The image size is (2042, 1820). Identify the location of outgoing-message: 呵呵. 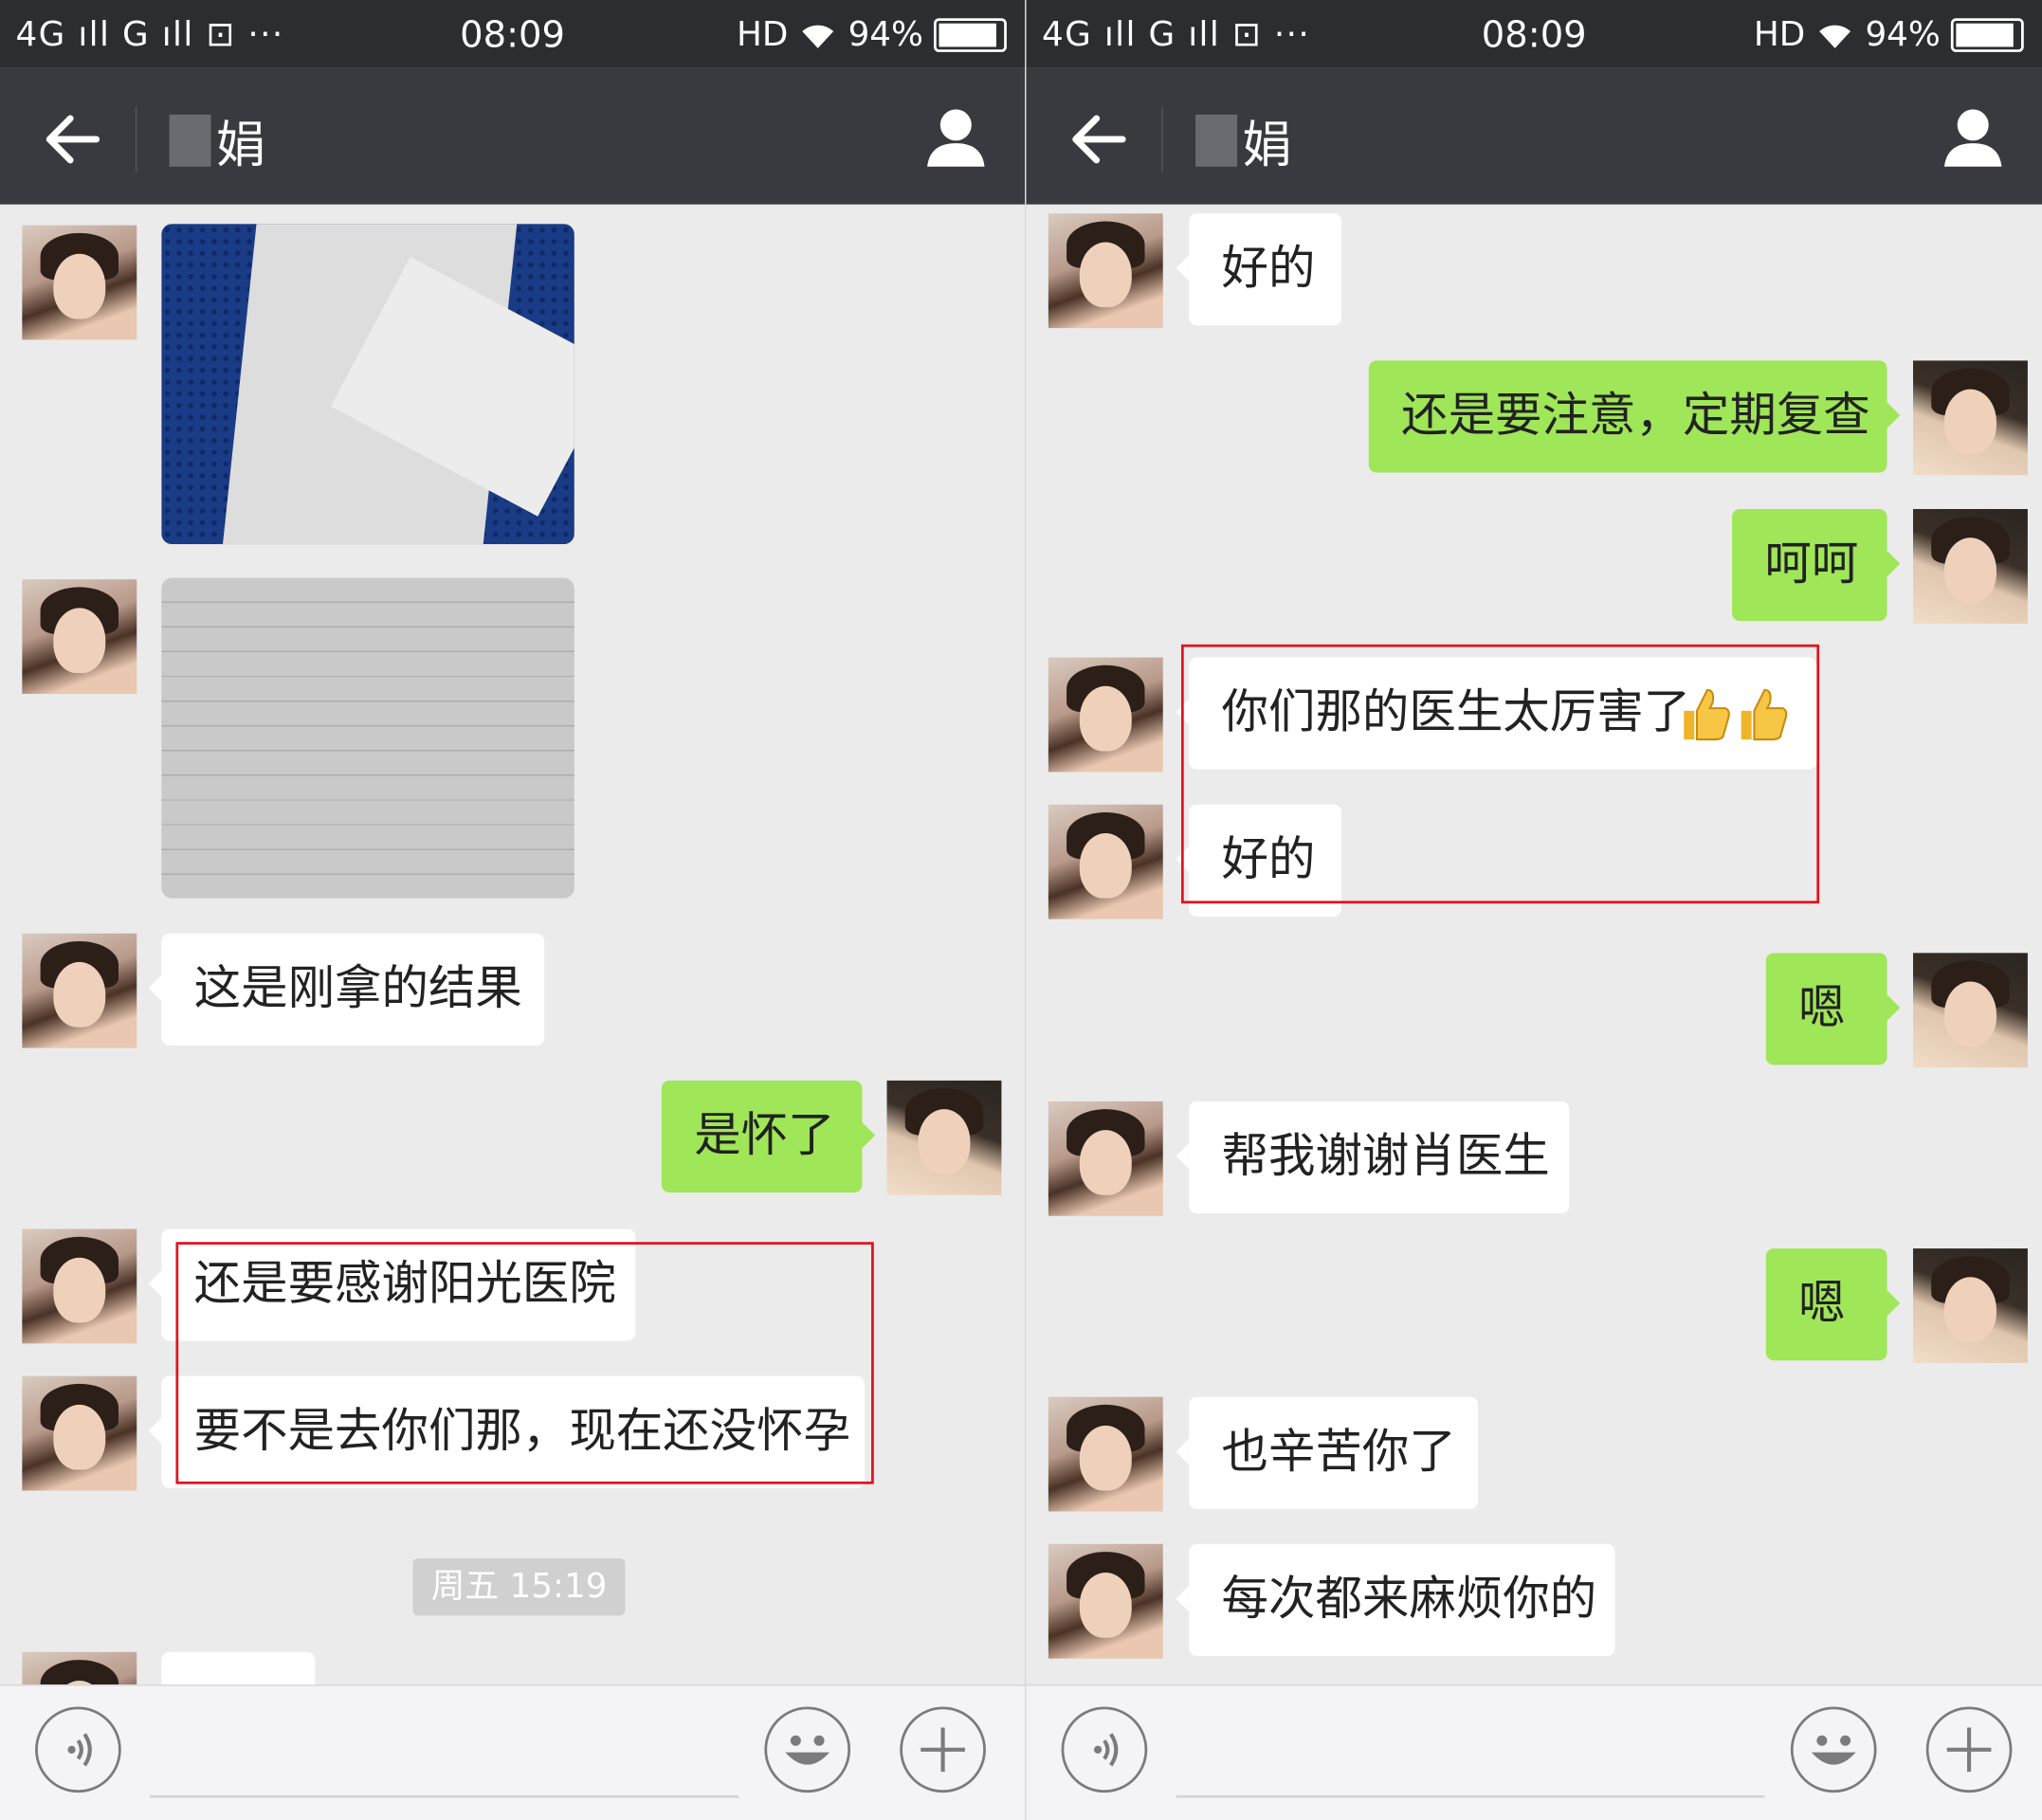
(1816, 565).